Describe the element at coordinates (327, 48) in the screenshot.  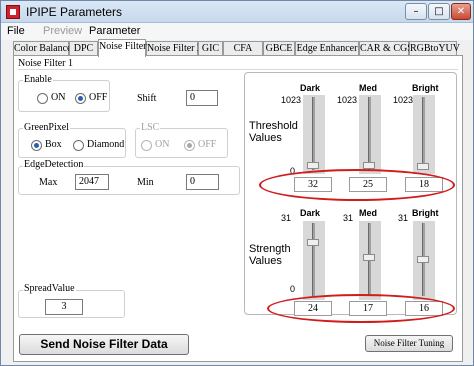
I see `tab-edge-enhancer: Edge Enhancer` at that location.